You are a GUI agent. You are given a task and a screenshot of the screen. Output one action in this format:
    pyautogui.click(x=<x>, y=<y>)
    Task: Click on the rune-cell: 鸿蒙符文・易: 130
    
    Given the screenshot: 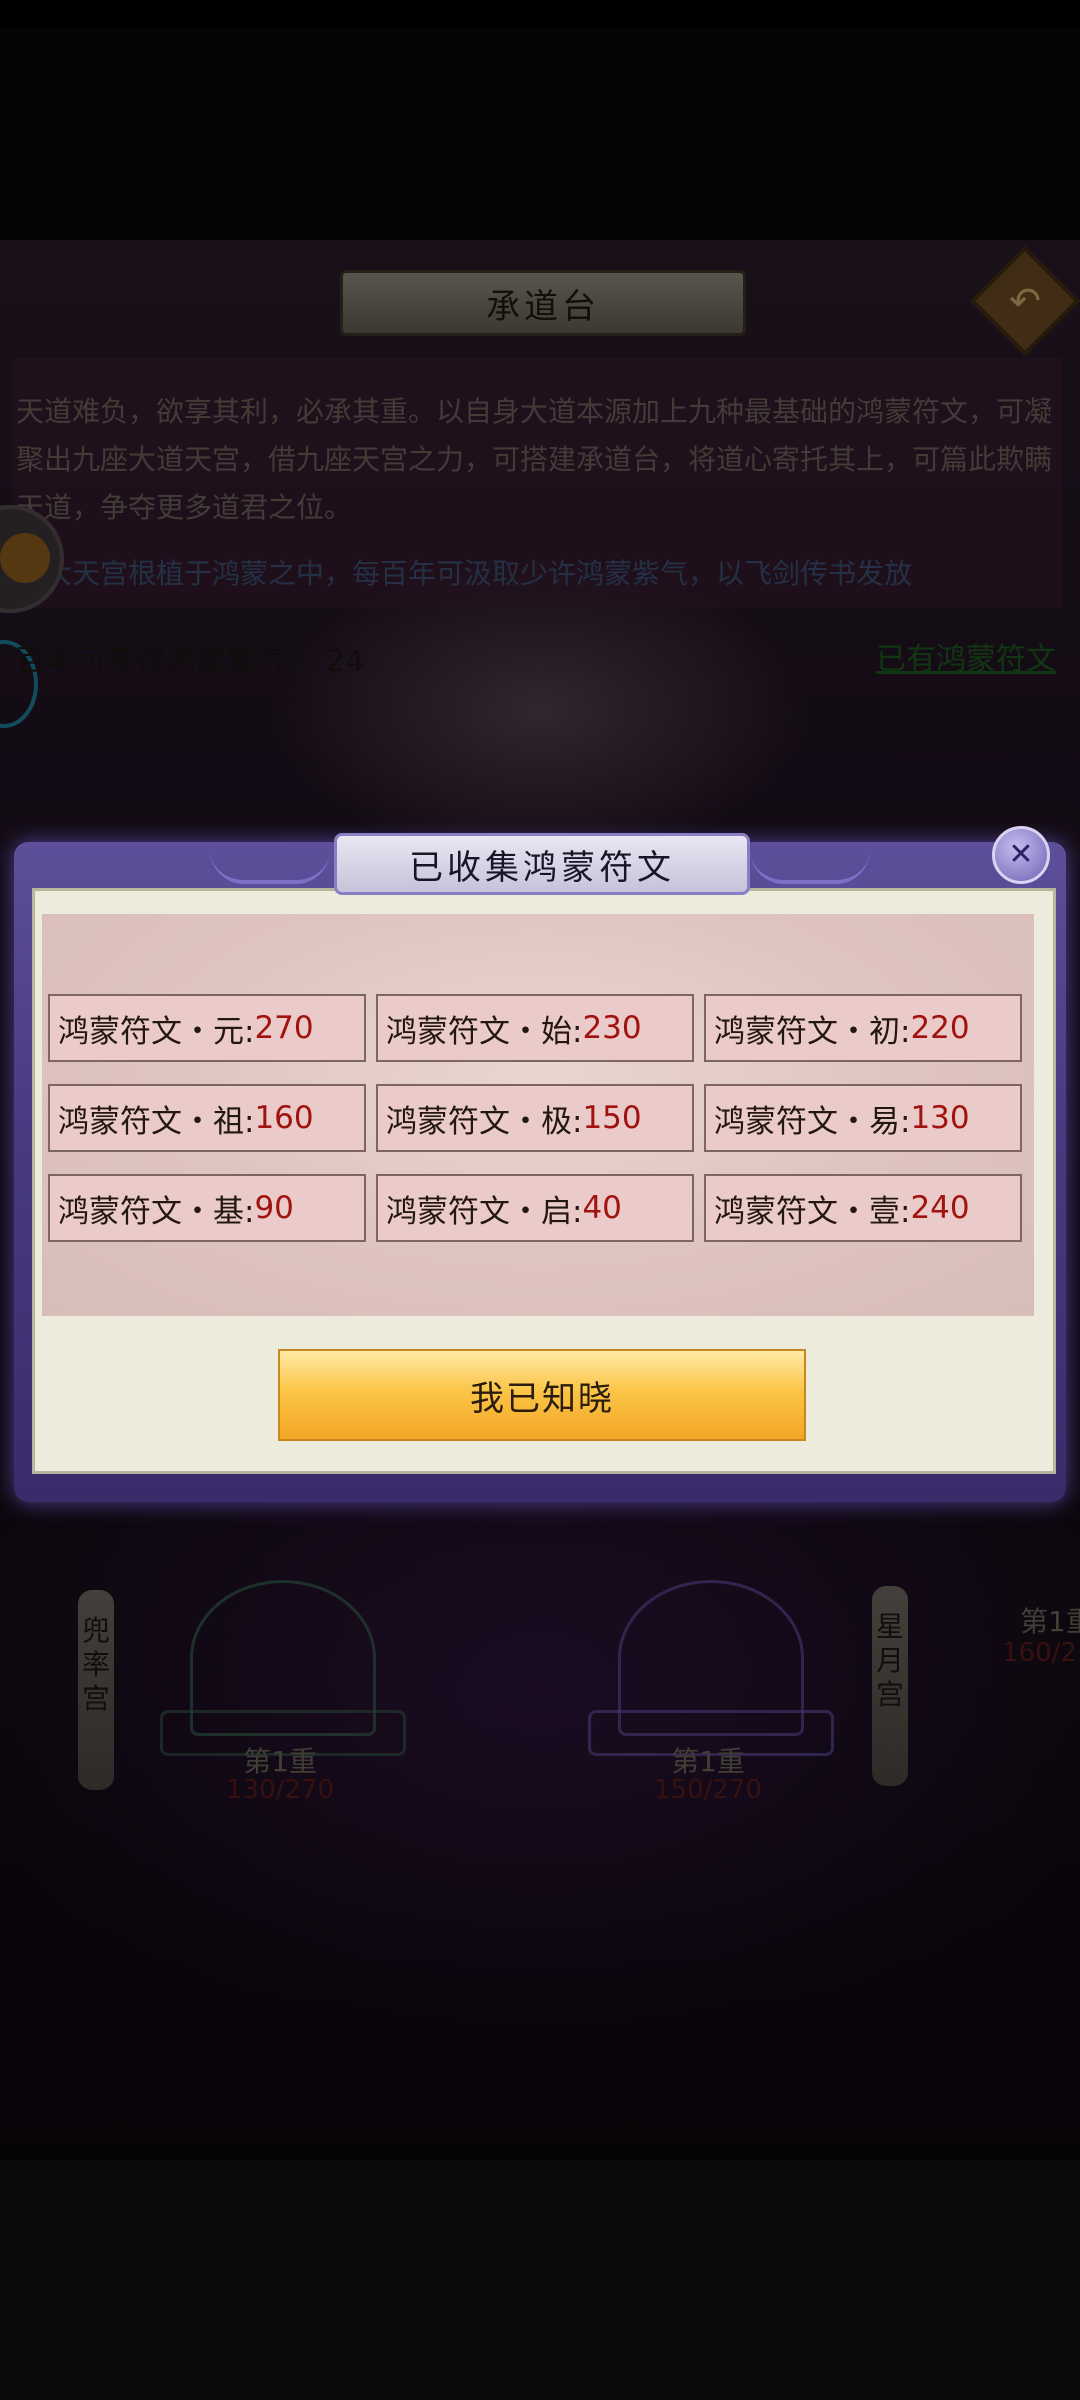 What is the action you would take?
    pyautogui.click(x=863, y=1118)
    